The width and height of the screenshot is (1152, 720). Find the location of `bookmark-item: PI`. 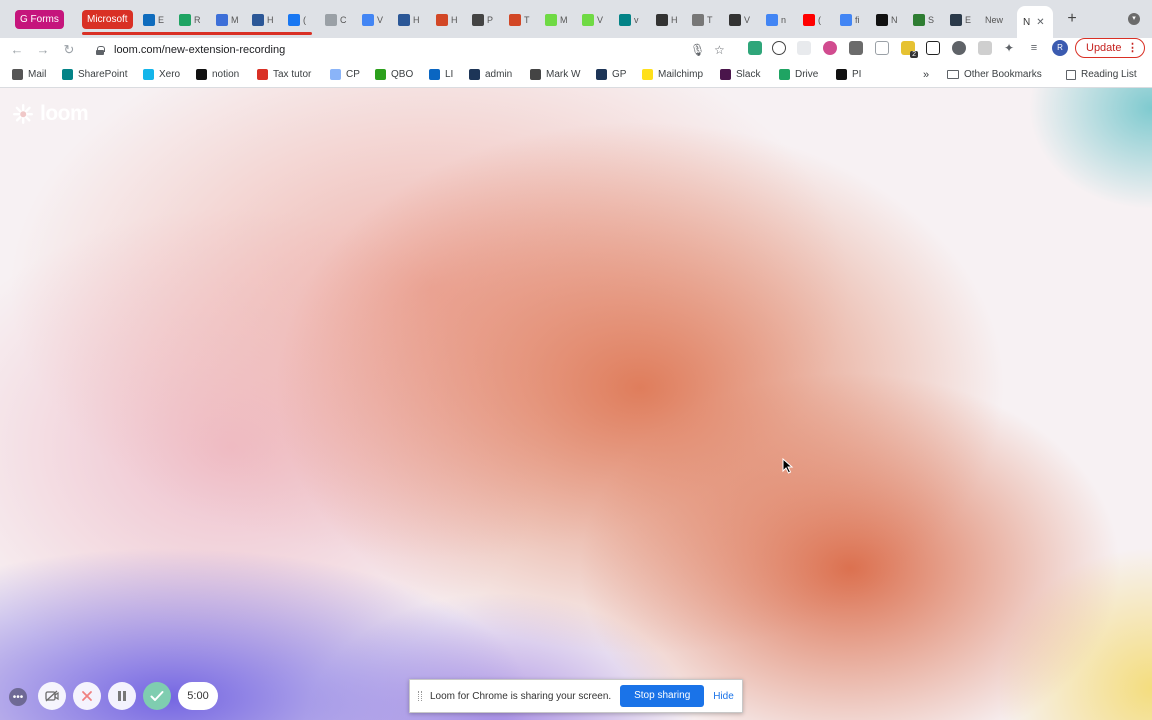

bookmark-item: PI is located at coordinates (848, 74).